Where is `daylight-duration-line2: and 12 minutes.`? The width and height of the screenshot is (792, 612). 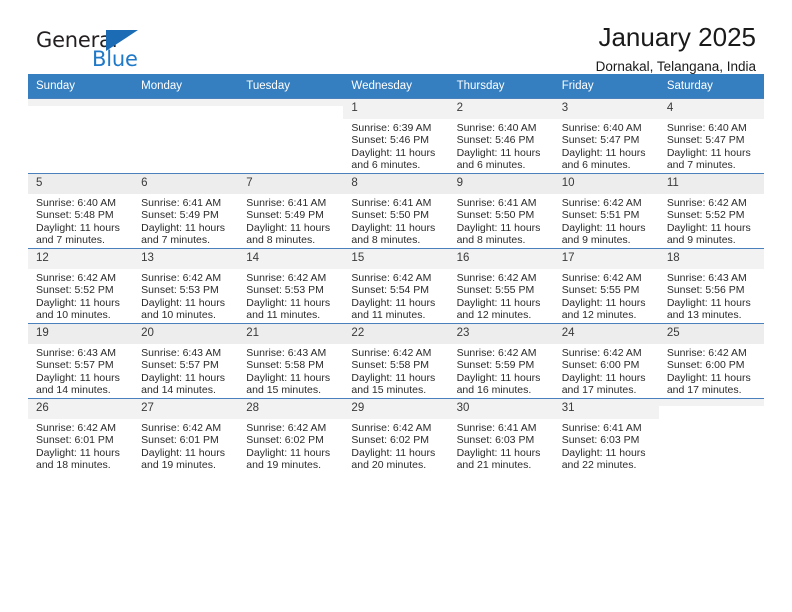 daylight-duration-line2: and 12 minutes. is located at coordinates (494, 315).